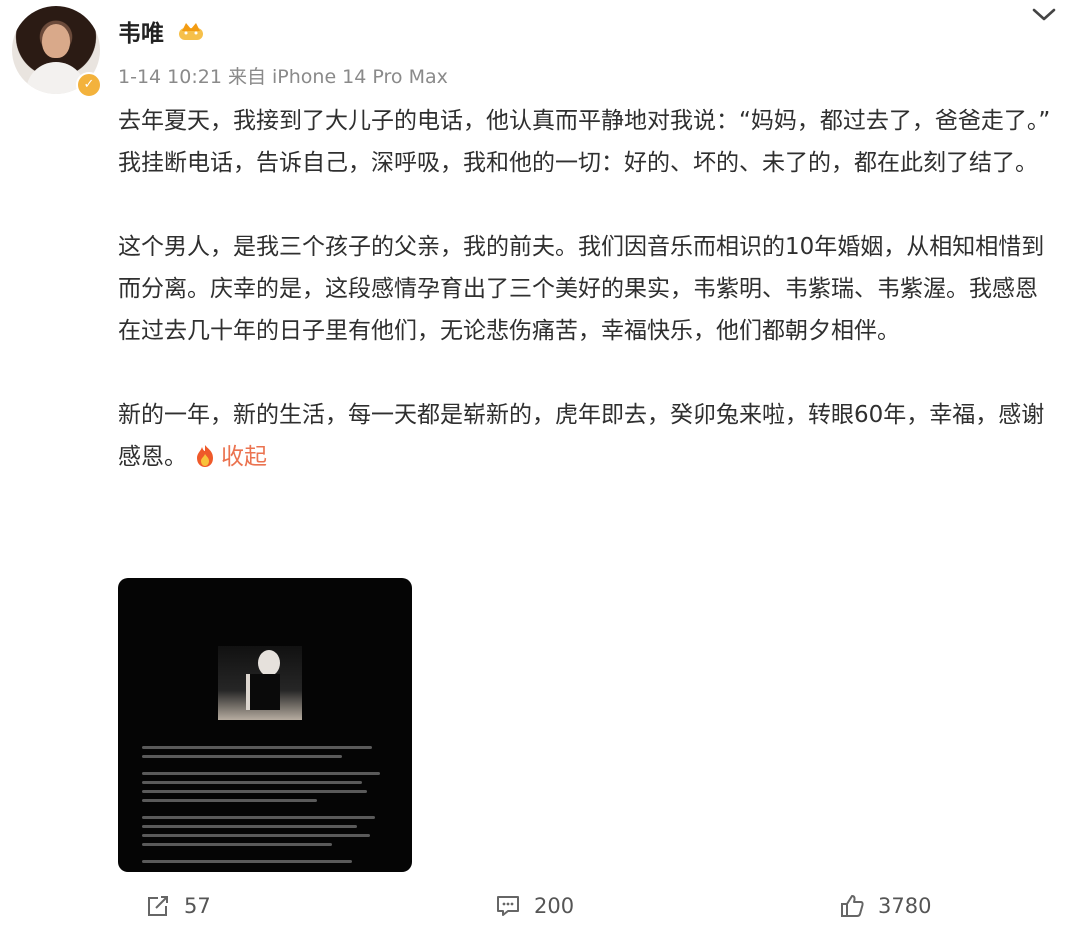 This screenshot has height=930, width=1080. Describe the element at coordinates (244, 457) in the screenshot. I see `collapse-link: 收起` at that location.